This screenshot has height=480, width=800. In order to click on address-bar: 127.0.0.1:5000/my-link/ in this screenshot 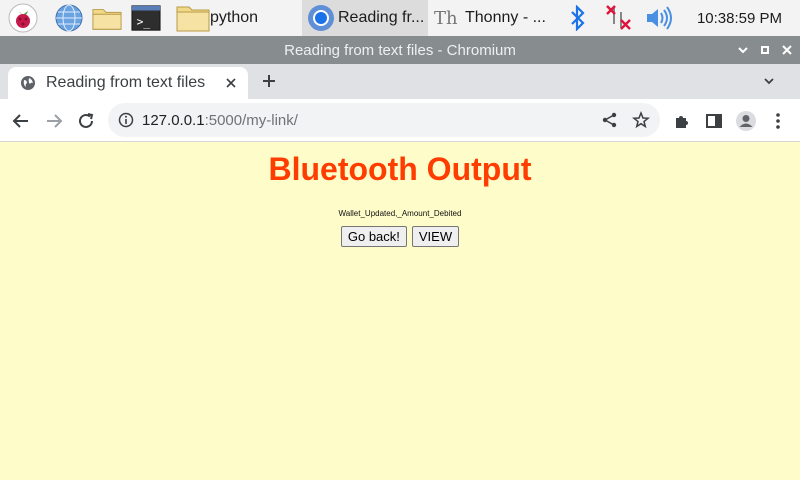, I will do `click(384, 120)`.